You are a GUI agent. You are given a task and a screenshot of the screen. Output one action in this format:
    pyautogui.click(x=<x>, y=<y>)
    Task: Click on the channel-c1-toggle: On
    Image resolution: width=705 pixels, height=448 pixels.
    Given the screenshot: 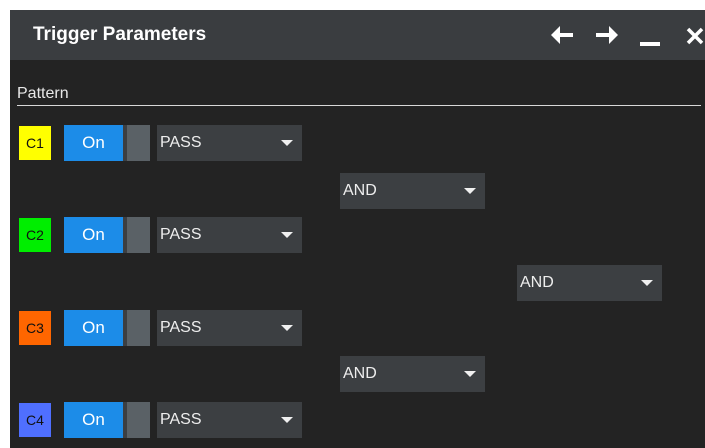 What is the action you would take?
    pyautogui.click(x=107, y=143)
    